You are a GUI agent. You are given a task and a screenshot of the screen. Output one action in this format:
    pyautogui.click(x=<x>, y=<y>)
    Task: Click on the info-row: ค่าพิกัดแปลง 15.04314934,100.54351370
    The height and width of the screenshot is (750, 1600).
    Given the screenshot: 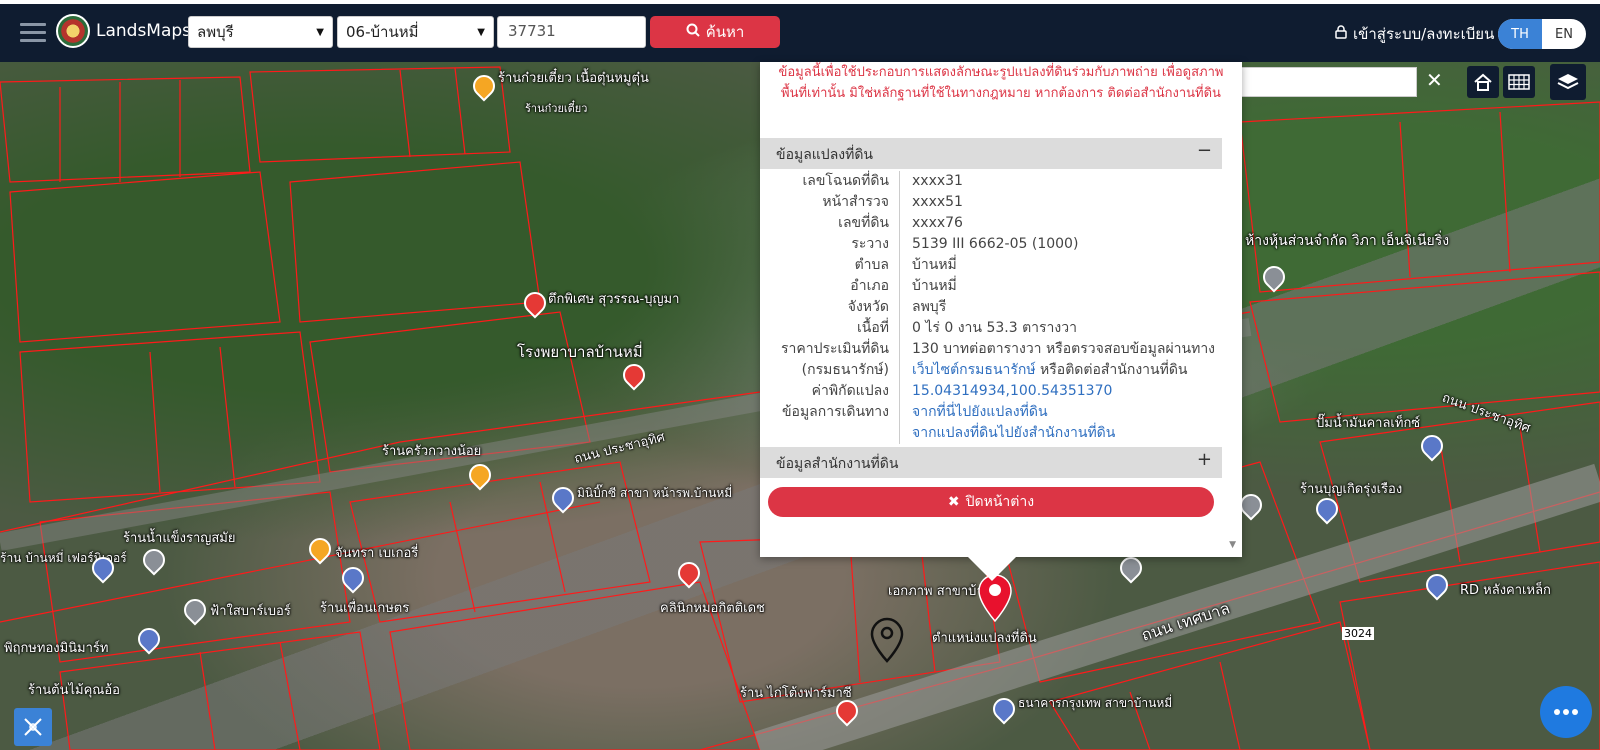 What is the action you would take?
    pyautogui.click(x=991, y=391)
    